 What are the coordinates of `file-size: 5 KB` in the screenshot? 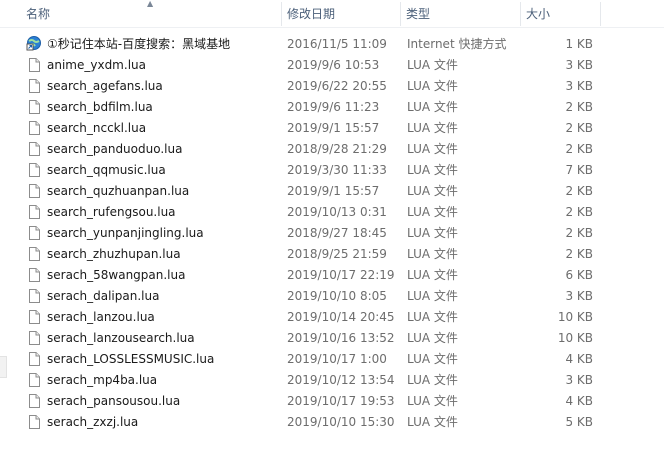 It's located at (579, 422).